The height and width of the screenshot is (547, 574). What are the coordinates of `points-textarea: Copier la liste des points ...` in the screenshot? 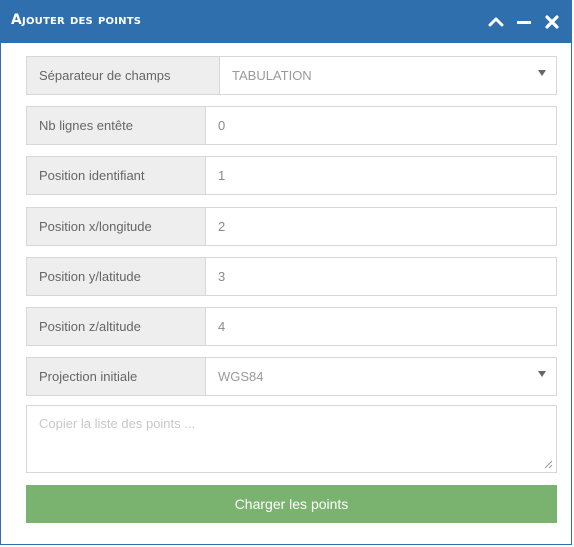 It's located at (291, 439).